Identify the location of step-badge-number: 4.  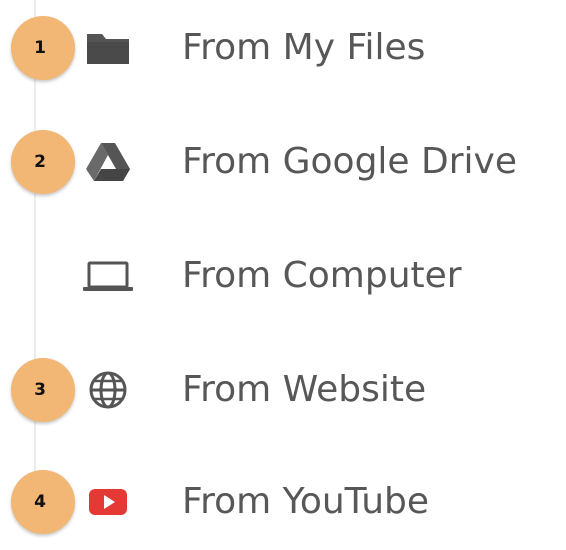
(40, 502).